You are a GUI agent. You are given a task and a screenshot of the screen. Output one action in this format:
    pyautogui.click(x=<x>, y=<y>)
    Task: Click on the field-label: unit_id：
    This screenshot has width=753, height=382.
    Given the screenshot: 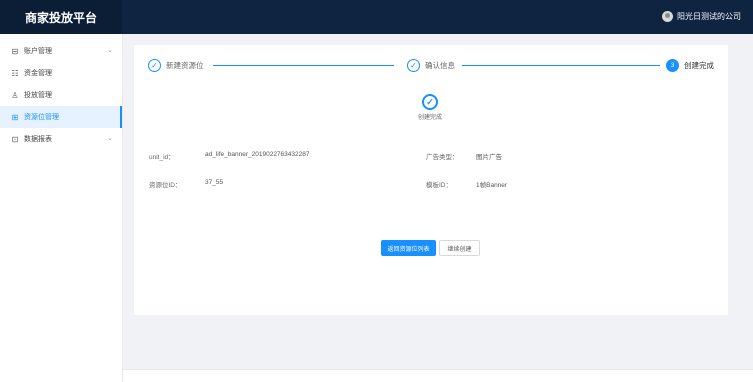 What is the action you would take?
    pyautogui.click(x=162, y=157)
    